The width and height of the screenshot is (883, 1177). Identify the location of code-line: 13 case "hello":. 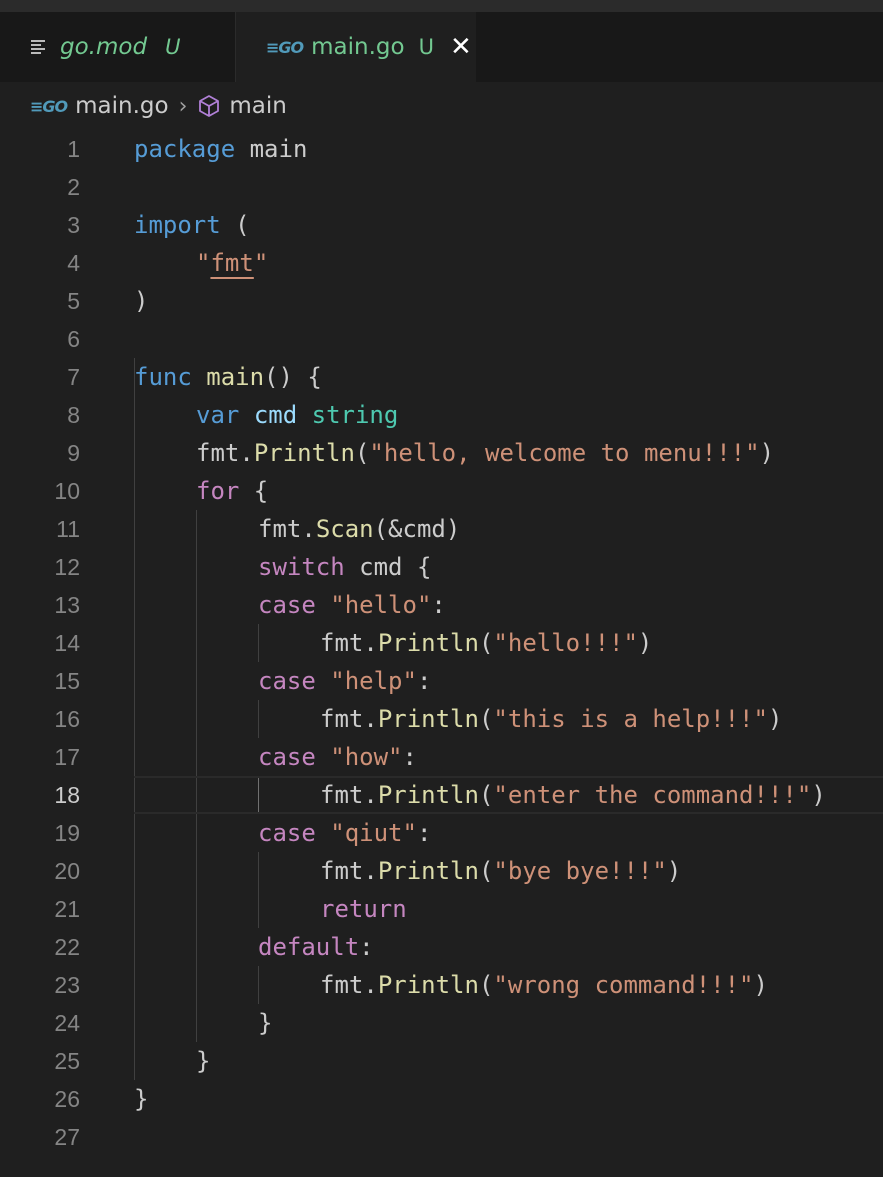
(441, 605).